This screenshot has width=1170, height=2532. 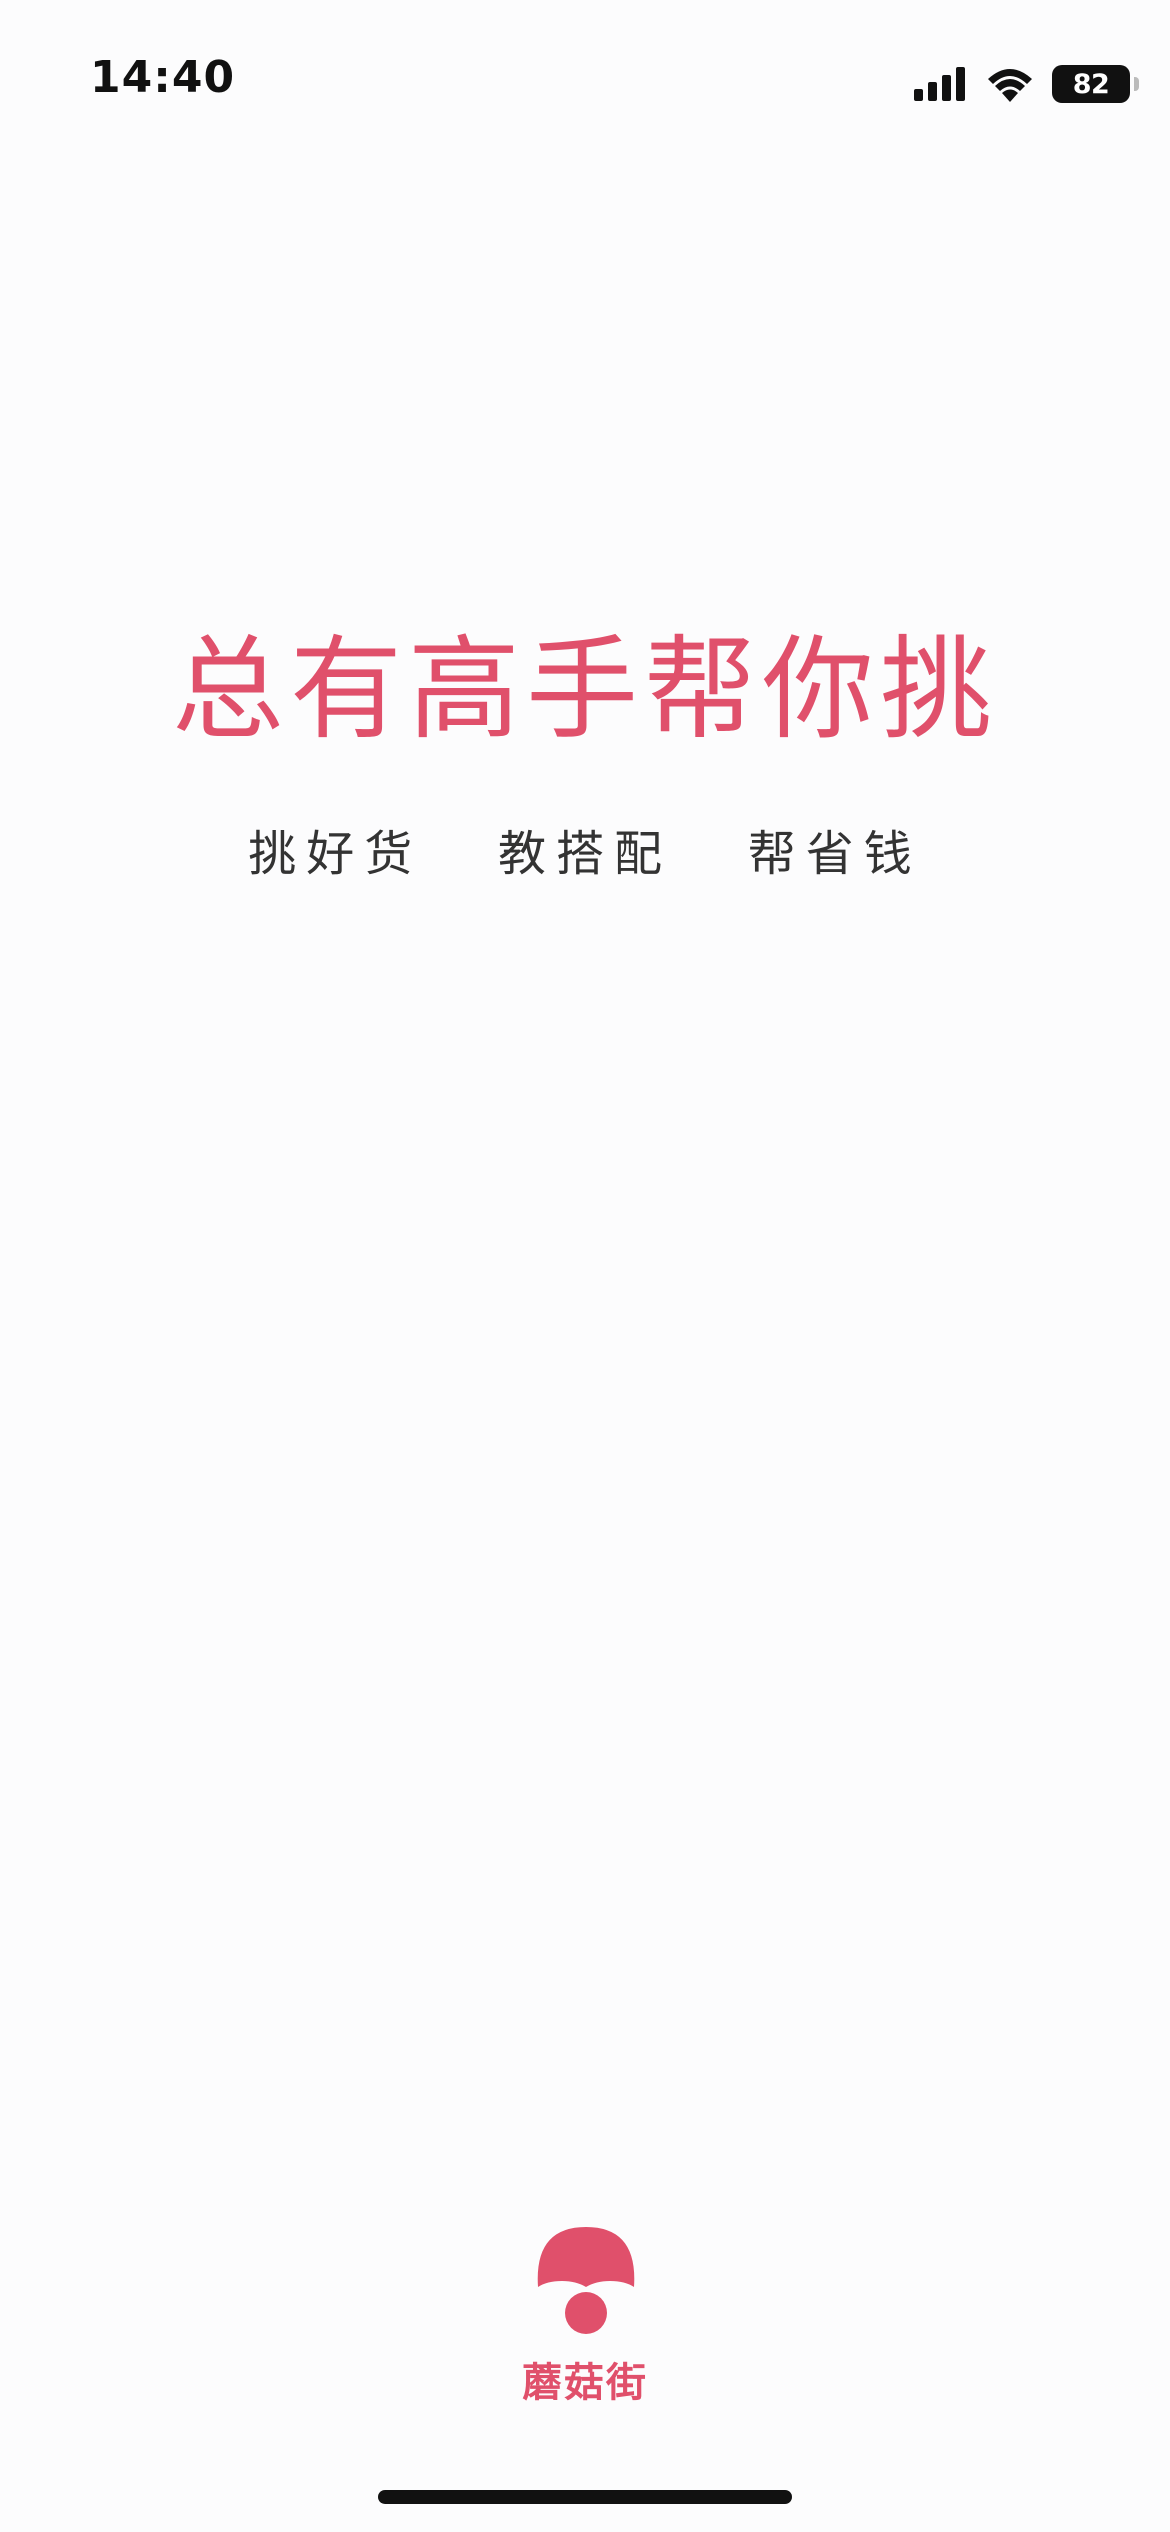 What do you see at coordinates (1010, 85) in the screenshot?
I see `wifi-icon` at bounding box center [1010, 85].